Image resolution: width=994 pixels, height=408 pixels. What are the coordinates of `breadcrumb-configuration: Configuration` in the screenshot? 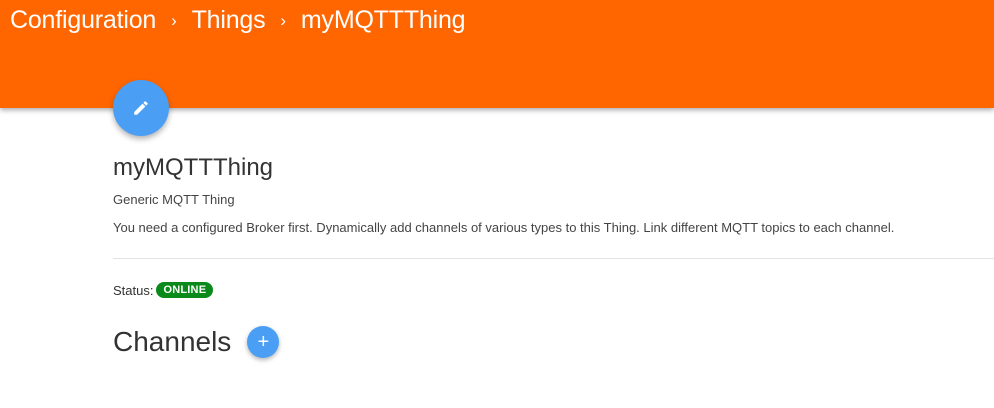 It's located at (83, 20).